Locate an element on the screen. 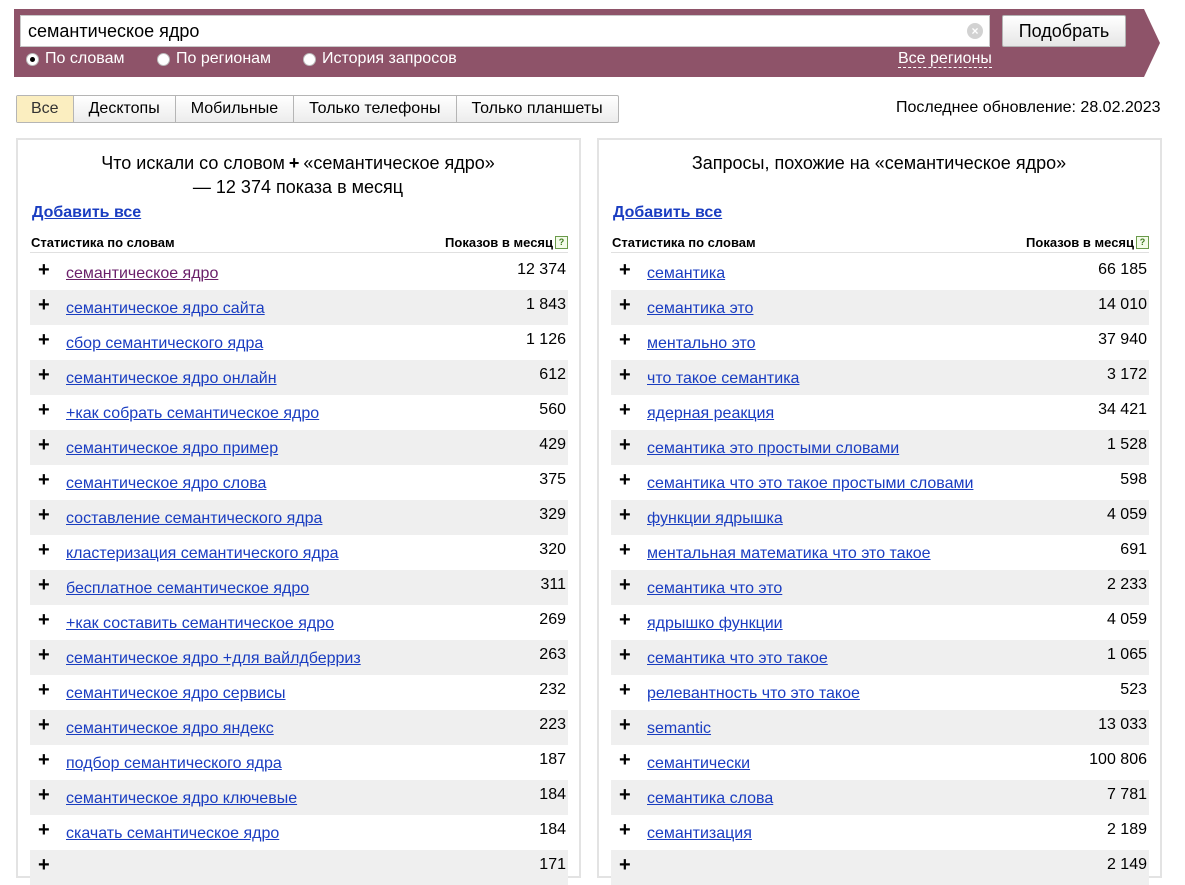 Image resolution: width=1185 pixels, height=885 pixels. search-band-arrow is located at coordinates (1152, 43).